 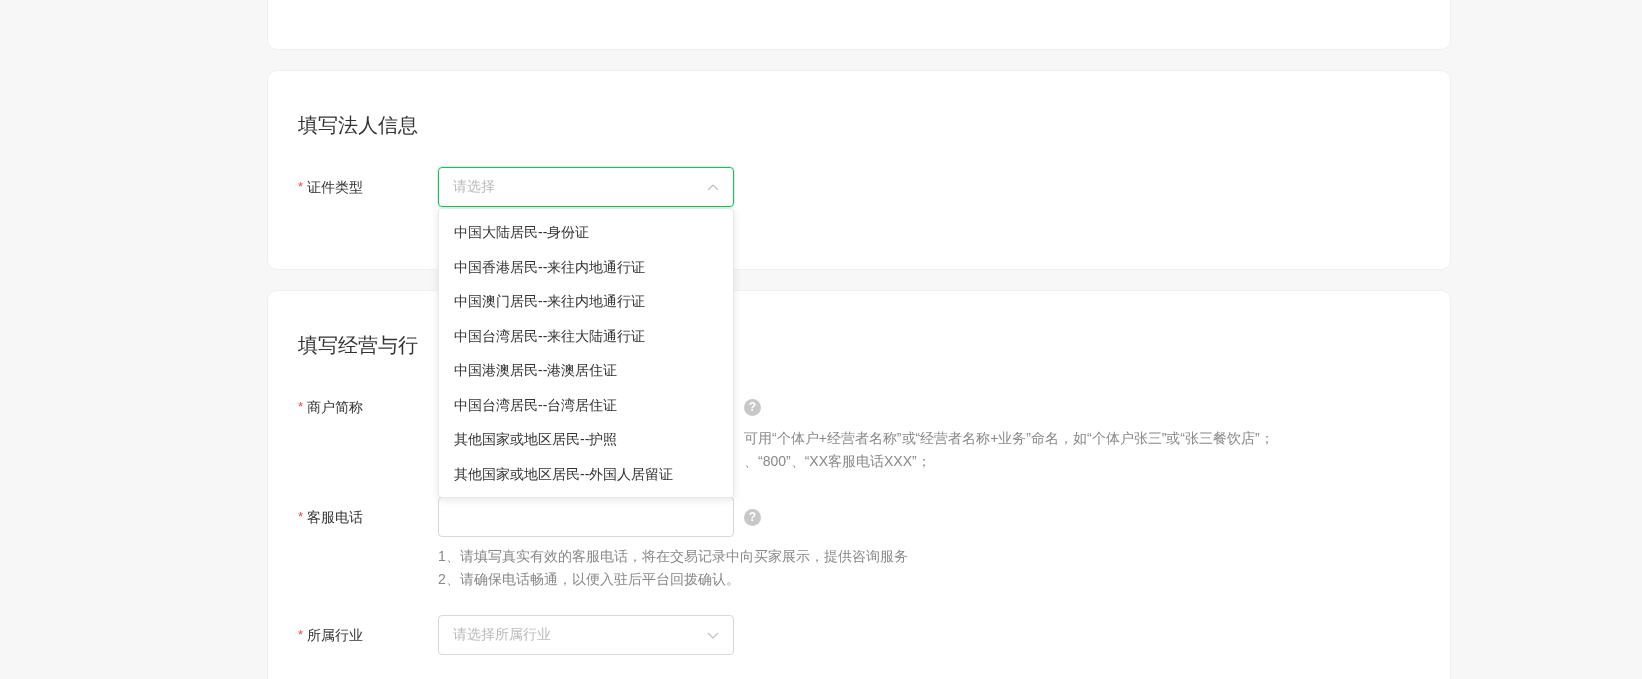 I want to click on section-title: 填写法人信息, so click(x=358, y=125).